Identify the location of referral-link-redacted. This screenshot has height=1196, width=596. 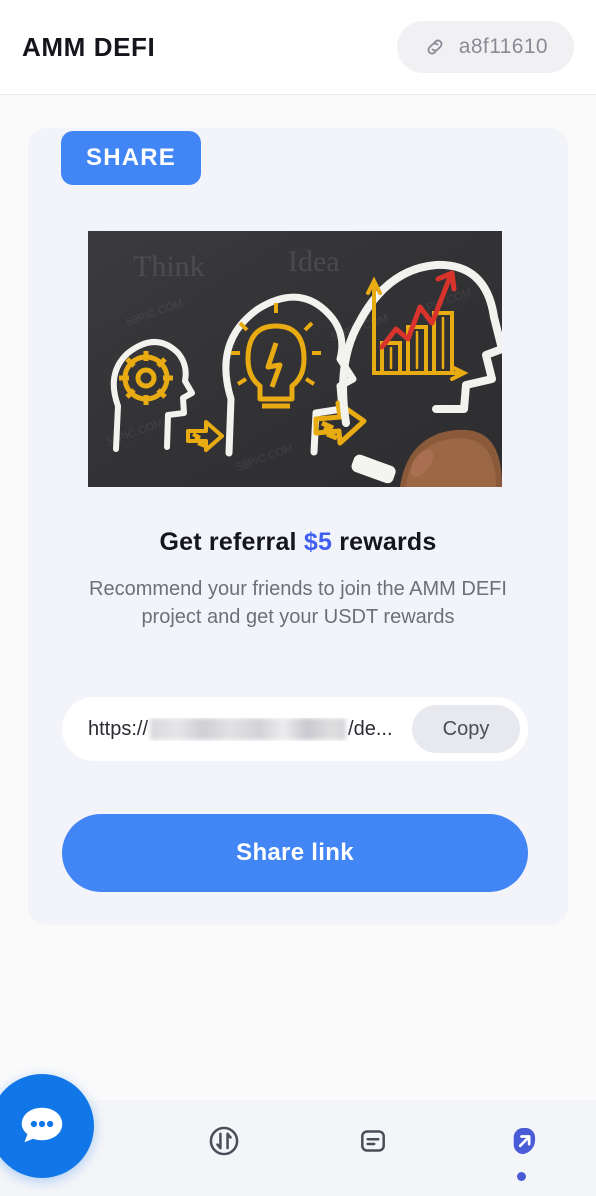
(248, 729).